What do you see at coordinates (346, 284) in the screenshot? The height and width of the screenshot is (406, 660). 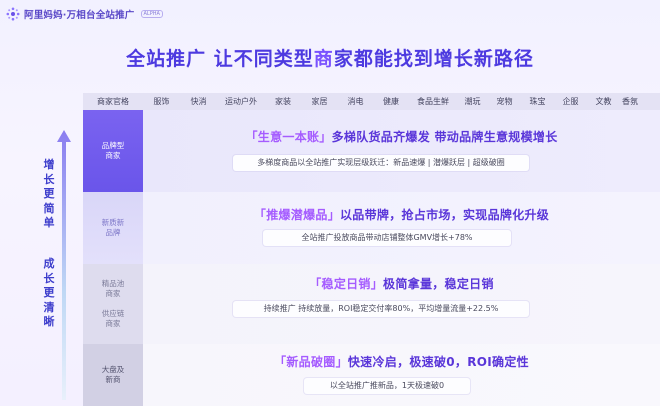 I see `row-quote: 「稳定日销」` at bounding box center [346, 284].